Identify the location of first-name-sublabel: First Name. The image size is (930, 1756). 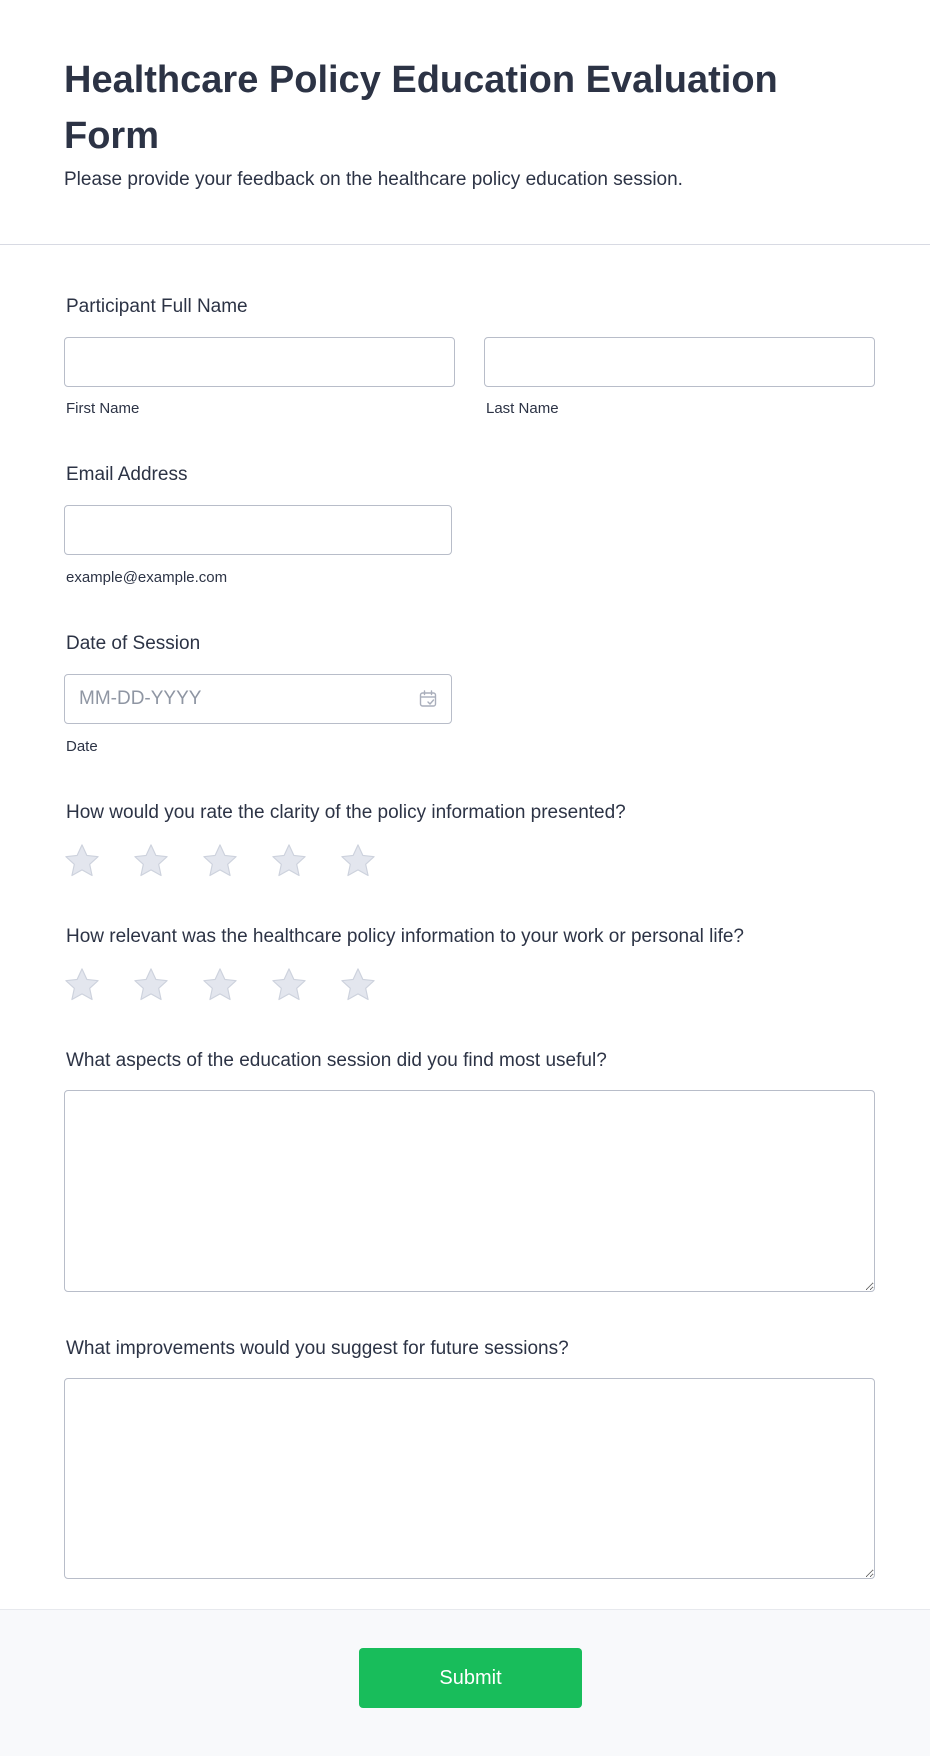
(103, 408).